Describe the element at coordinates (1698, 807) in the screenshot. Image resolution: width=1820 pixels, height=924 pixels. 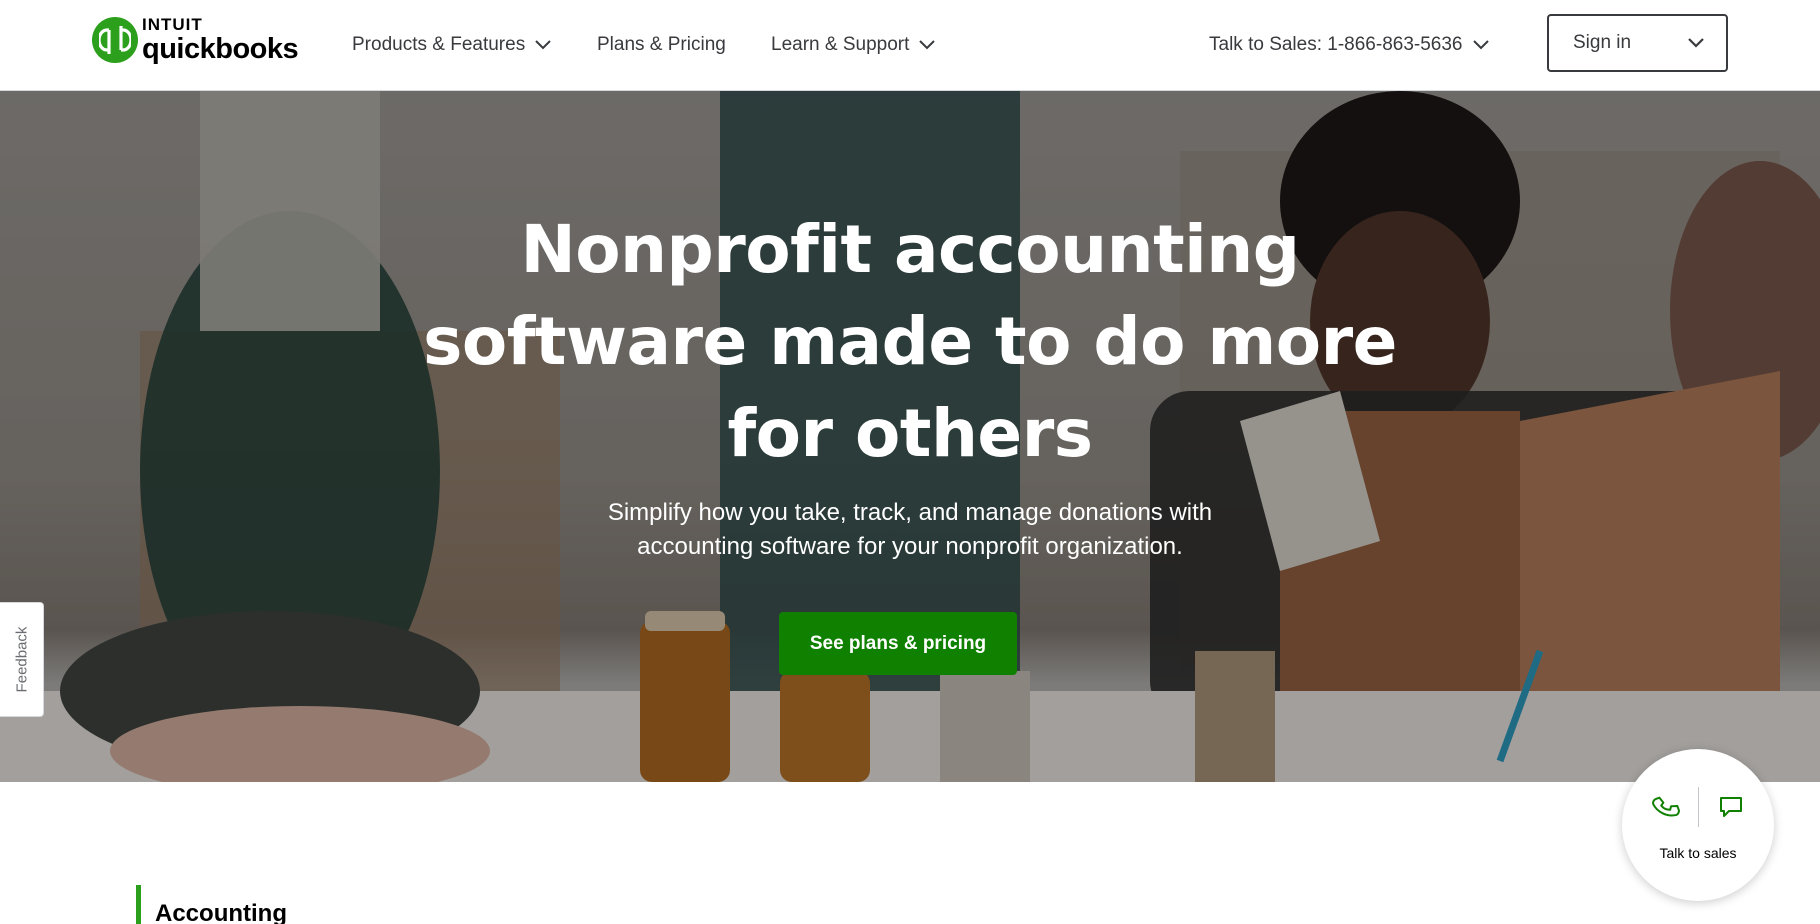
I see `widget-divider` at that location.